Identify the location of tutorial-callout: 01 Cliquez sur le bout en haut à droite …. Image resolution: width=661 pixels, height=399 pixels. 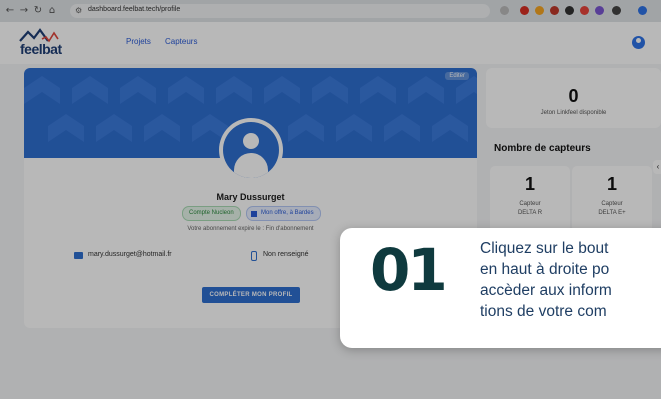
(500, 288).